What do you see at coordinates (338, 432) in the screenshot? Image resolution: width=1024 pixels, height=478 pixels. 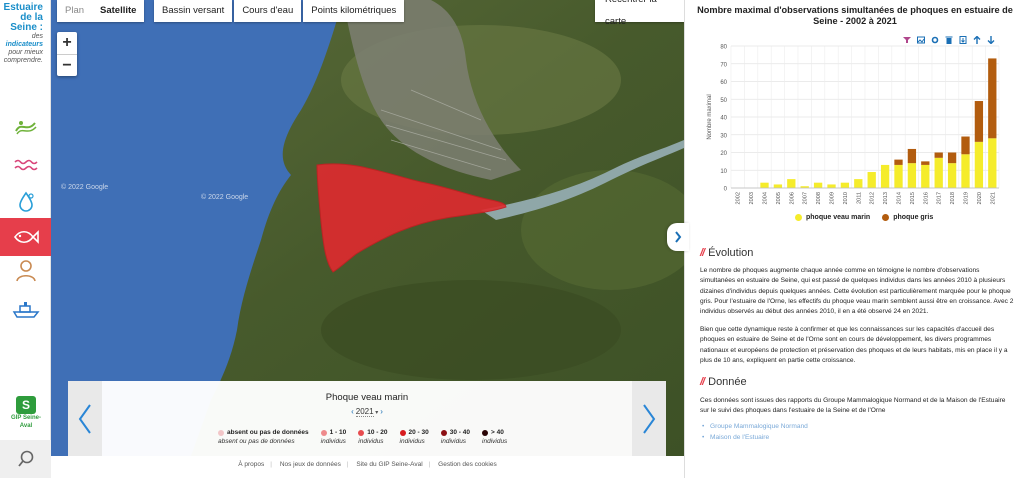 I see `legend-label: 1 - 10` at bounding box center [338, 432].